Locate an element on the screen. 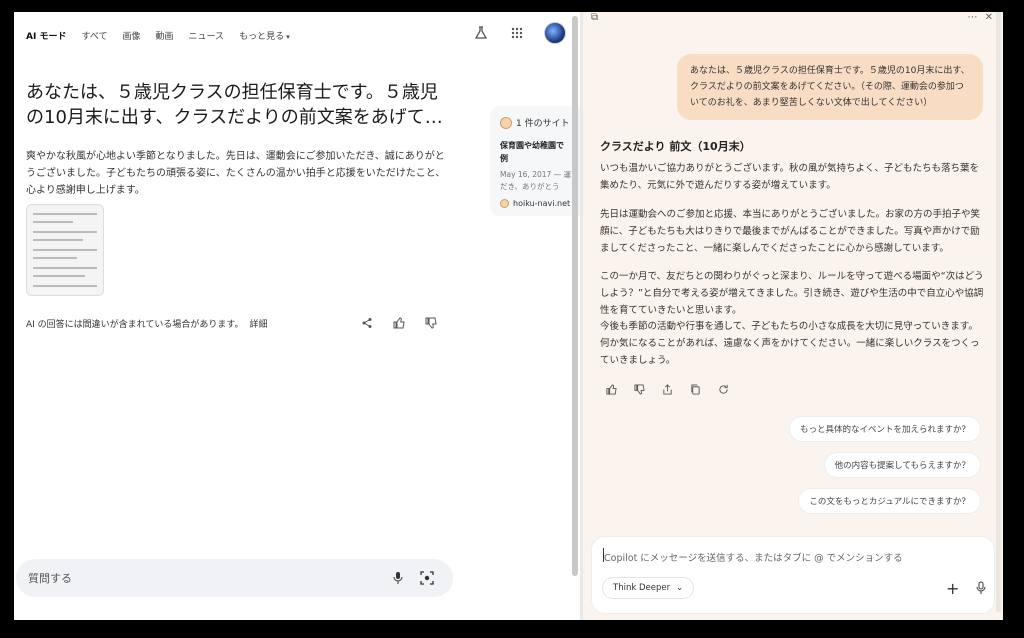  search-tabs: AI モード すべて 画像 動画 ニュース もっと見る is located at coordinates (158, 35).